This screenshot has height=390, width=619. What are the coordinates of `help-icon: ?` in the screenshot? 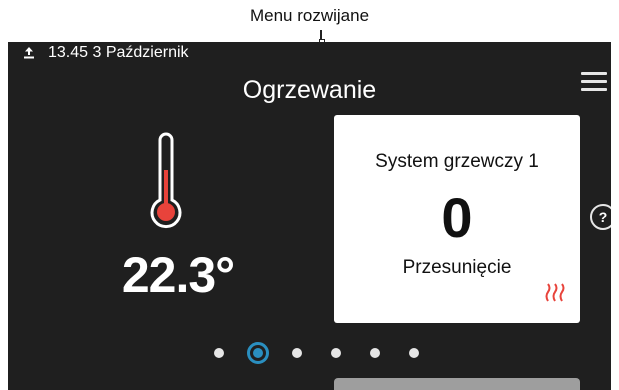 It's located at (600, 217).